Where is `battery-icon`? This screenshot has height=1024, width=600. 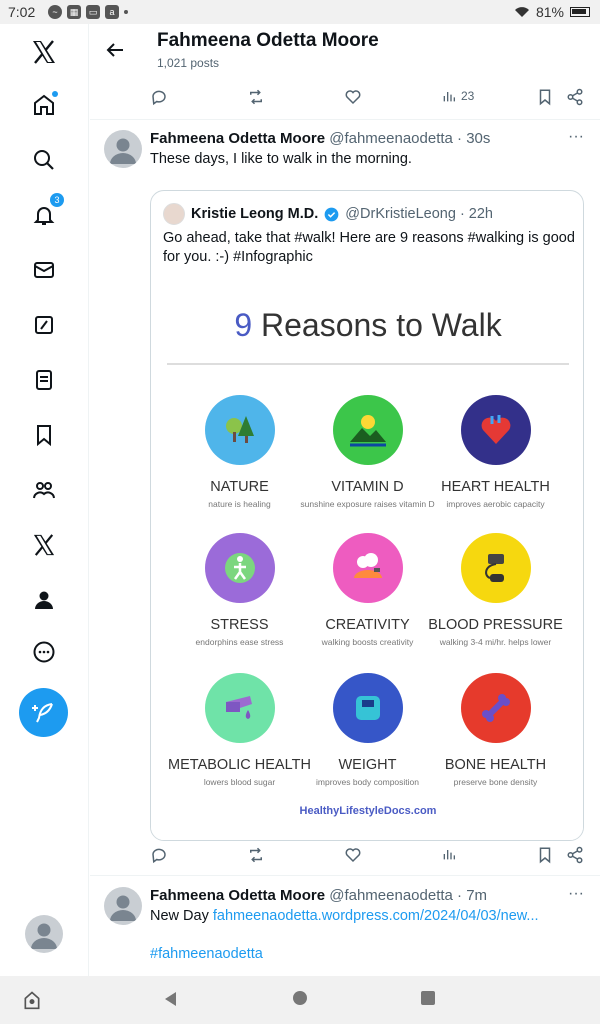
battery-icon is located at coordinates (580, 12).